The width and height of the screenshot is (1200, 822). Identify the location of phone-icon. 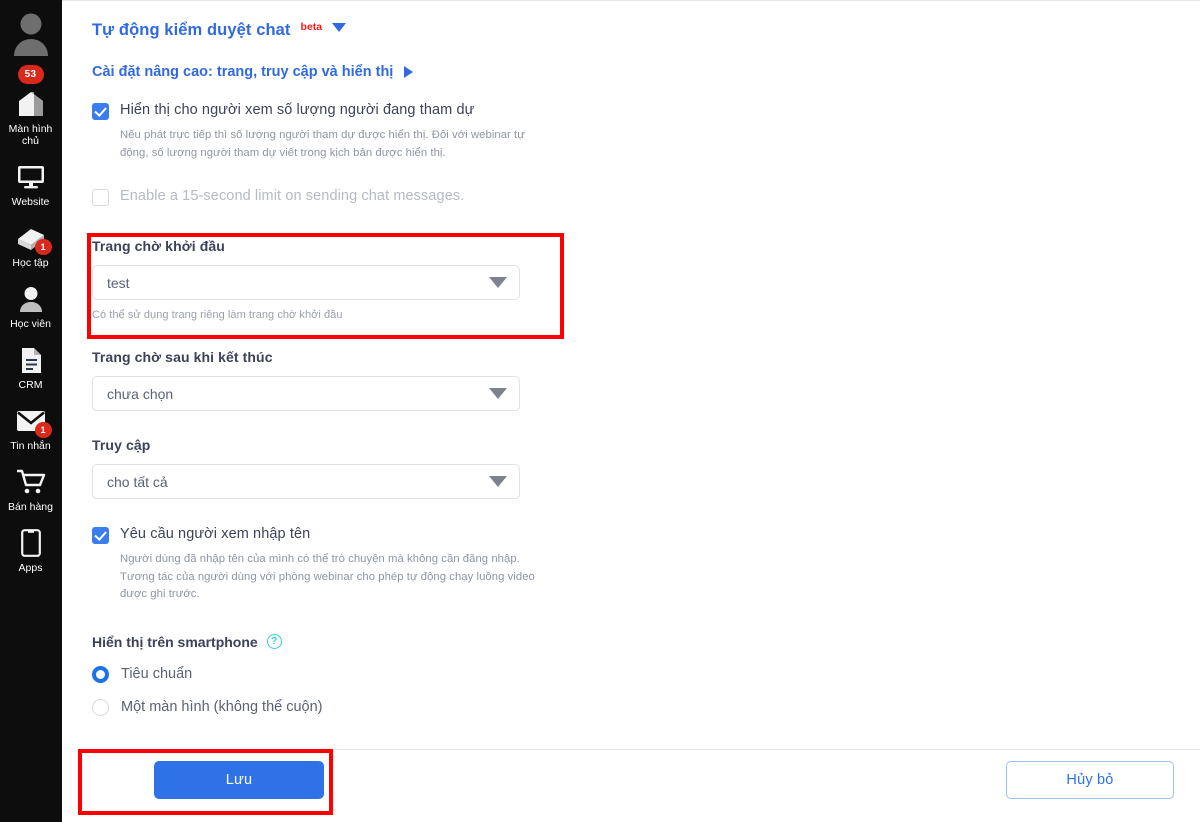
(31, 543).